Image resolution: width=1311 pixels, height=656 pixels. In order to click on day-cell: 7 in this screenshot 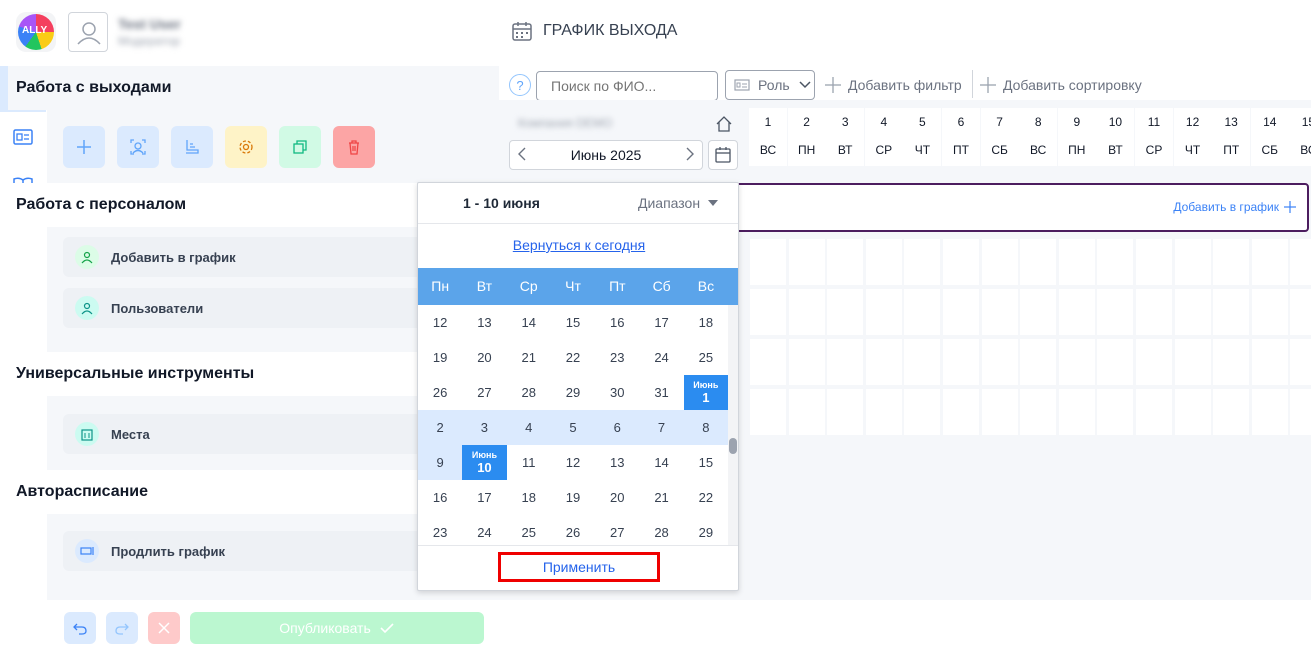, I will do `click(661, 427)`.